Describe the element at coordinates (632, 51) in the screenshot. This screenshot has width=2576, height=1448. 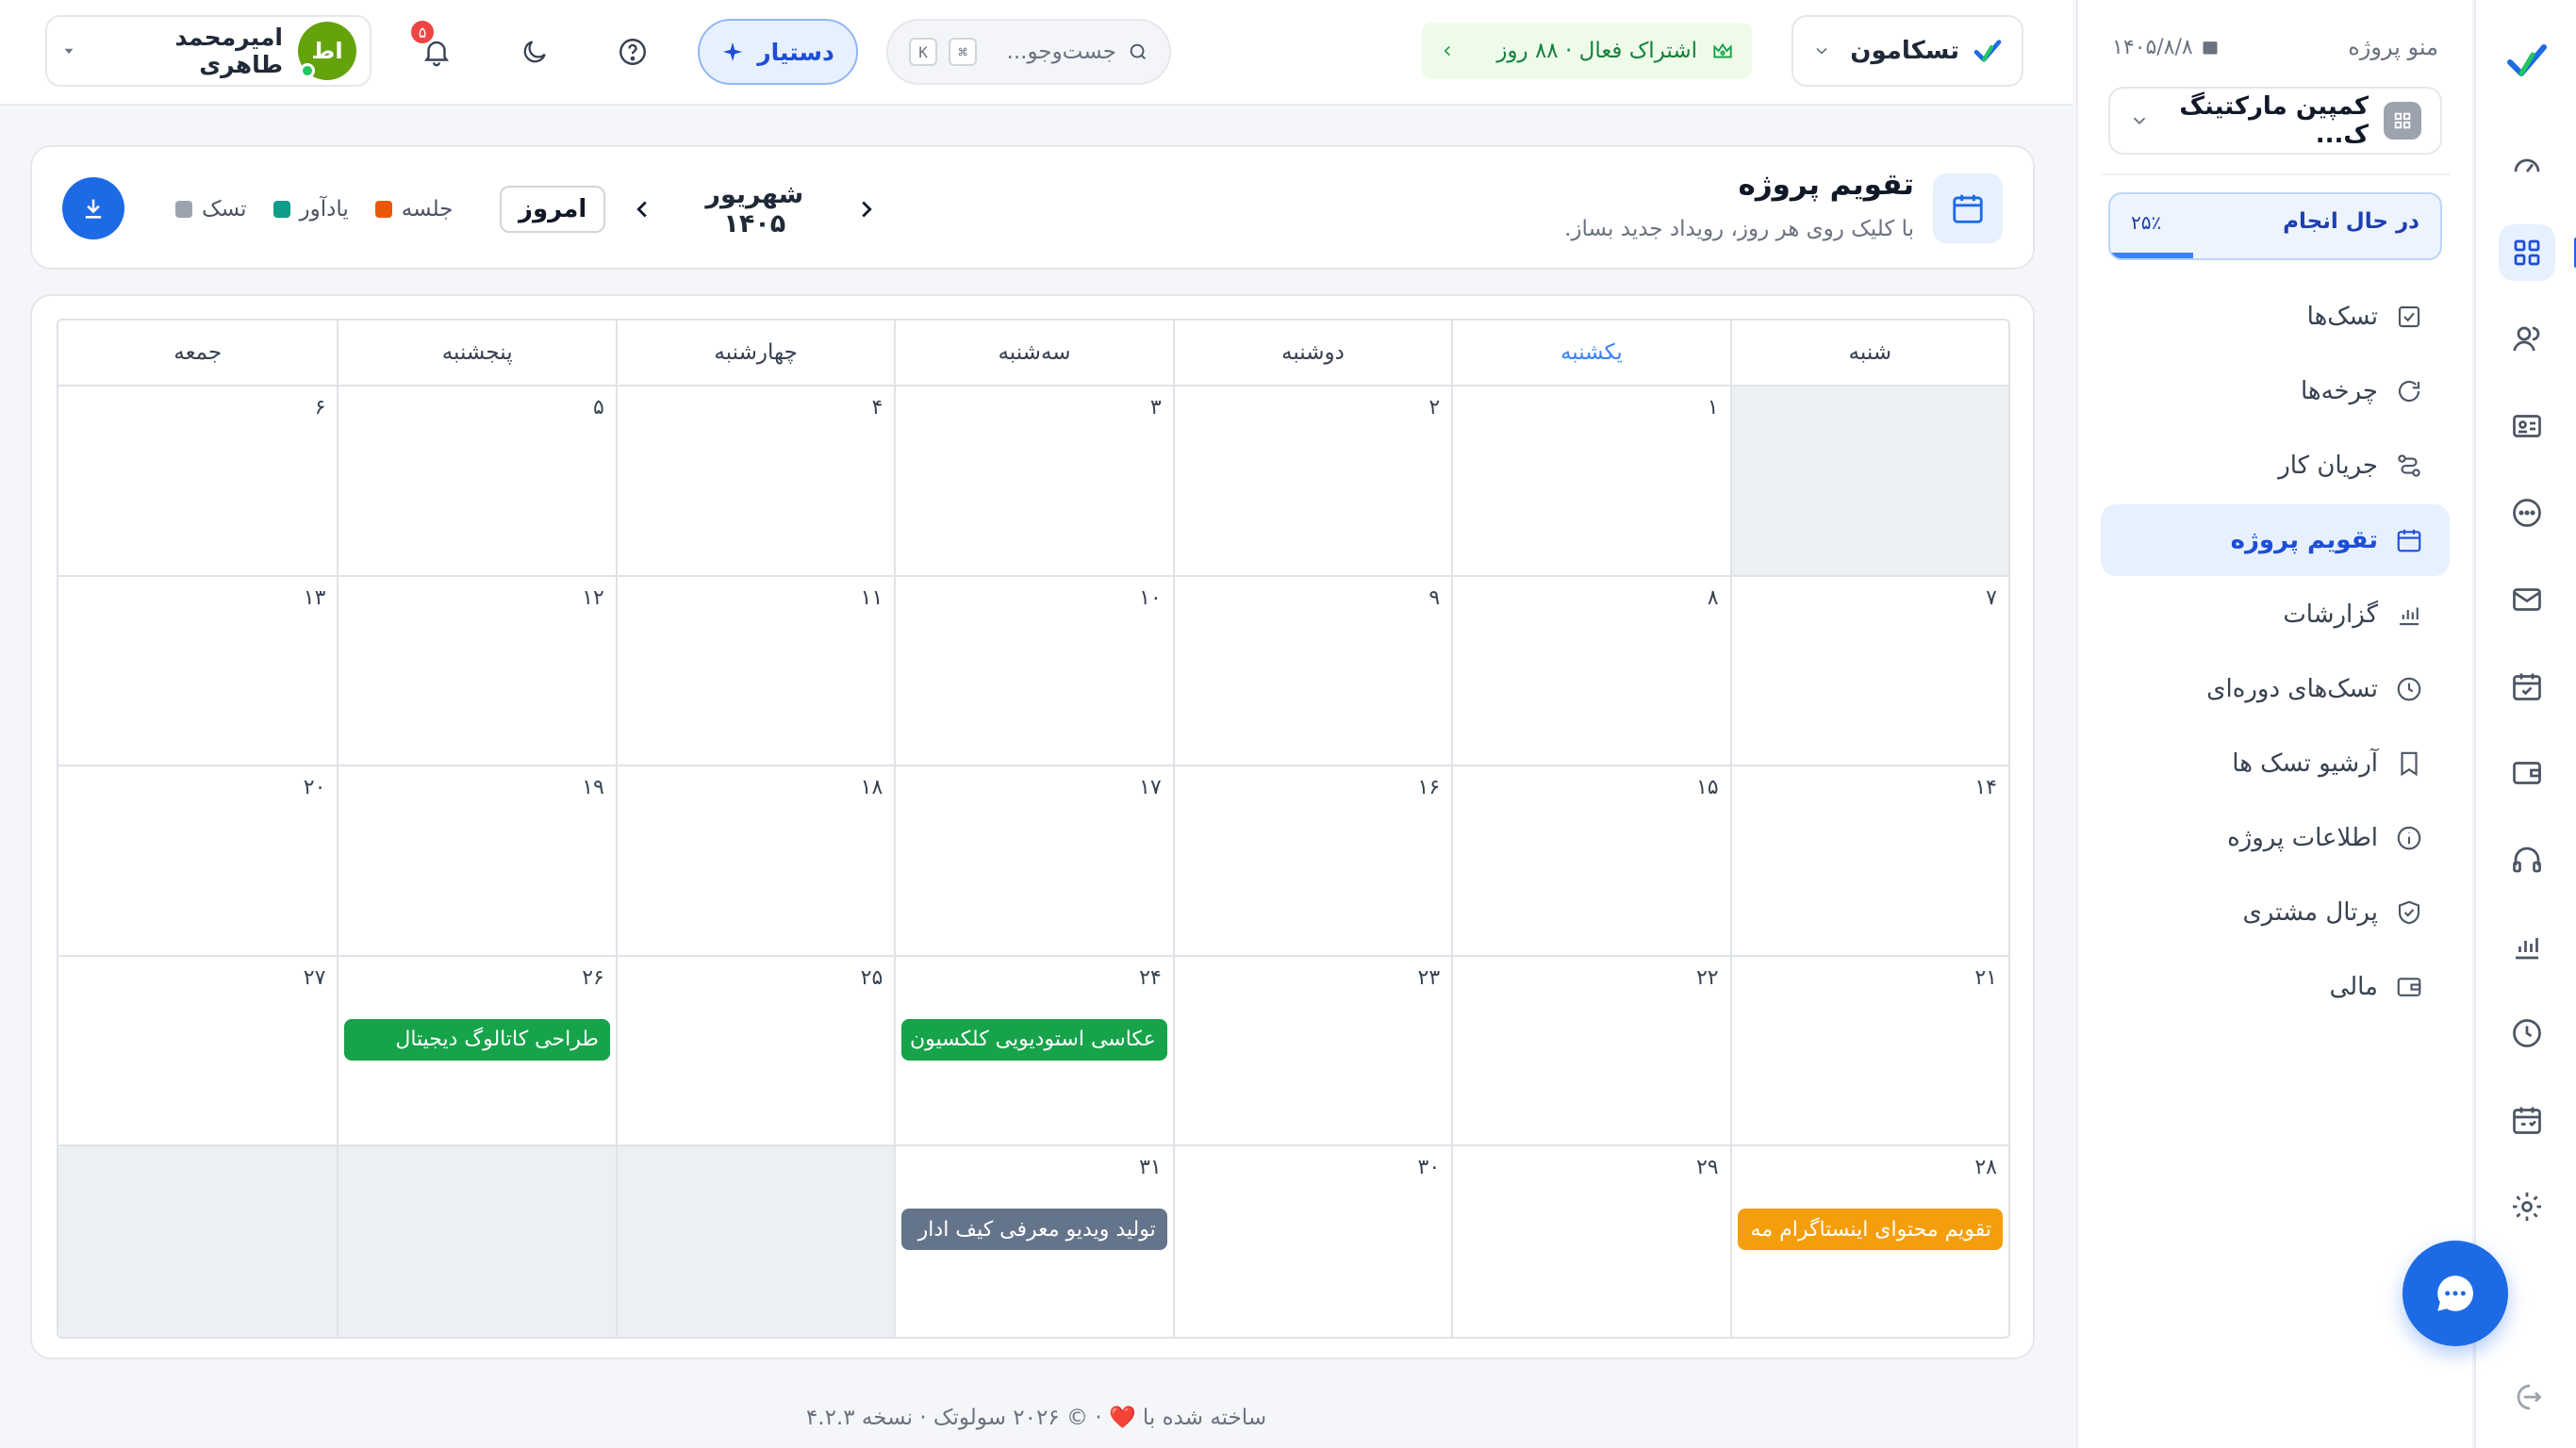
I see `help-button` at that location.